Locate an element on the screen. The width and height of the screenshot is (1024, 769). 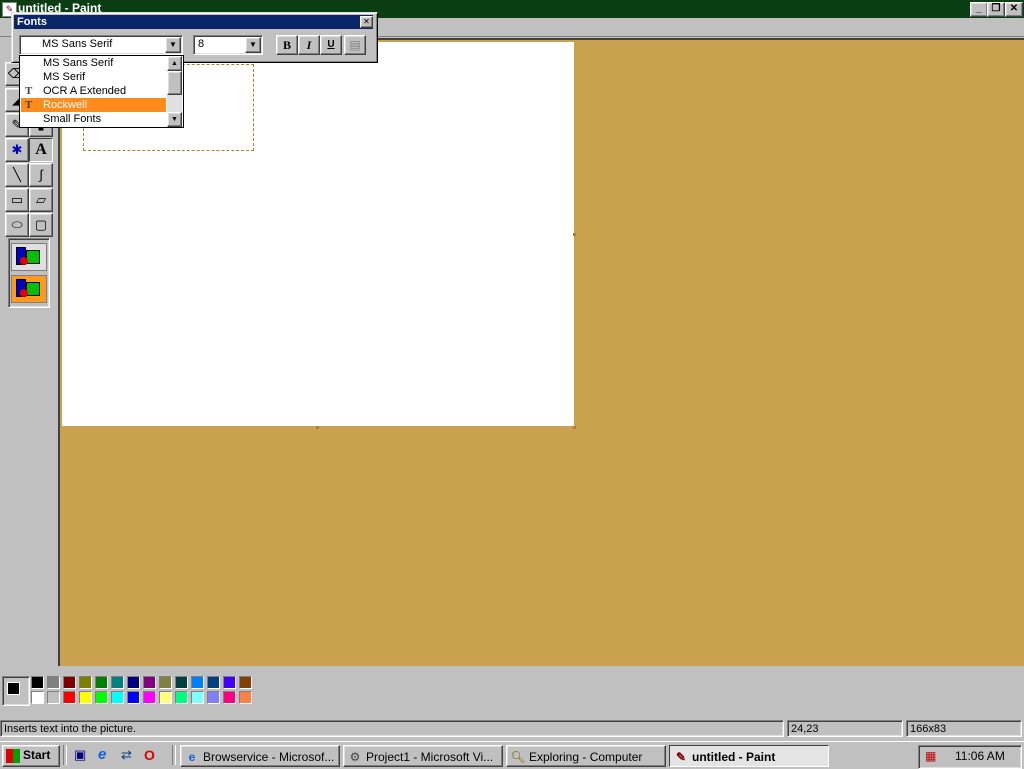
internet-explorer-icon: e is located at coordinates (106, 755).